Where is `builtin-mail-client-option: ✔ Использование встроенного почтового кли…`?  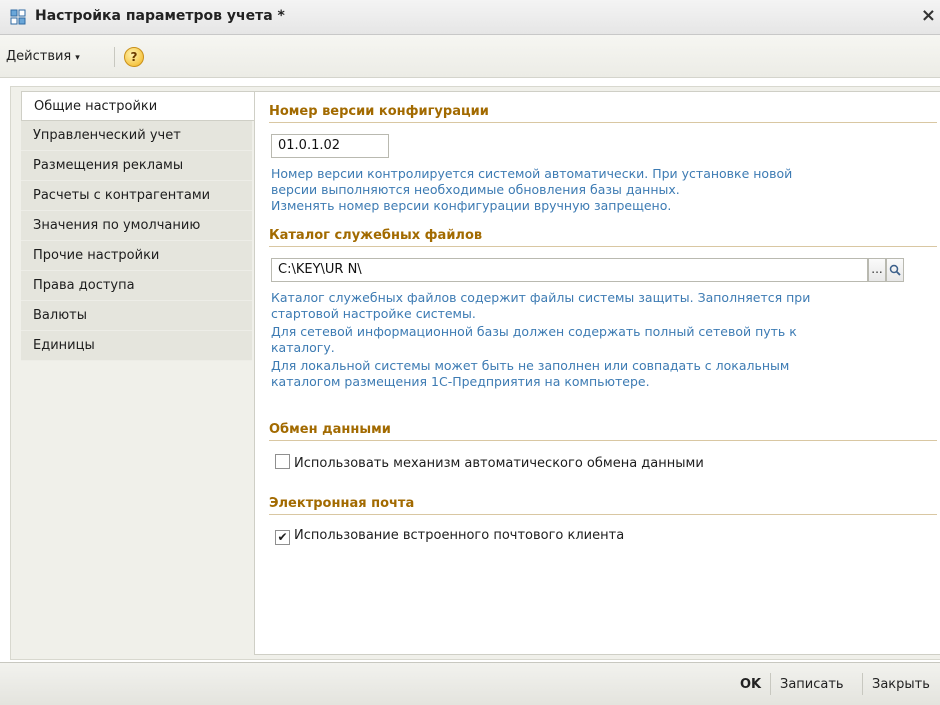 builtin-mail-client-option: ✔ Использование встроенного почтового кли… is located at coordinates (449, 536).